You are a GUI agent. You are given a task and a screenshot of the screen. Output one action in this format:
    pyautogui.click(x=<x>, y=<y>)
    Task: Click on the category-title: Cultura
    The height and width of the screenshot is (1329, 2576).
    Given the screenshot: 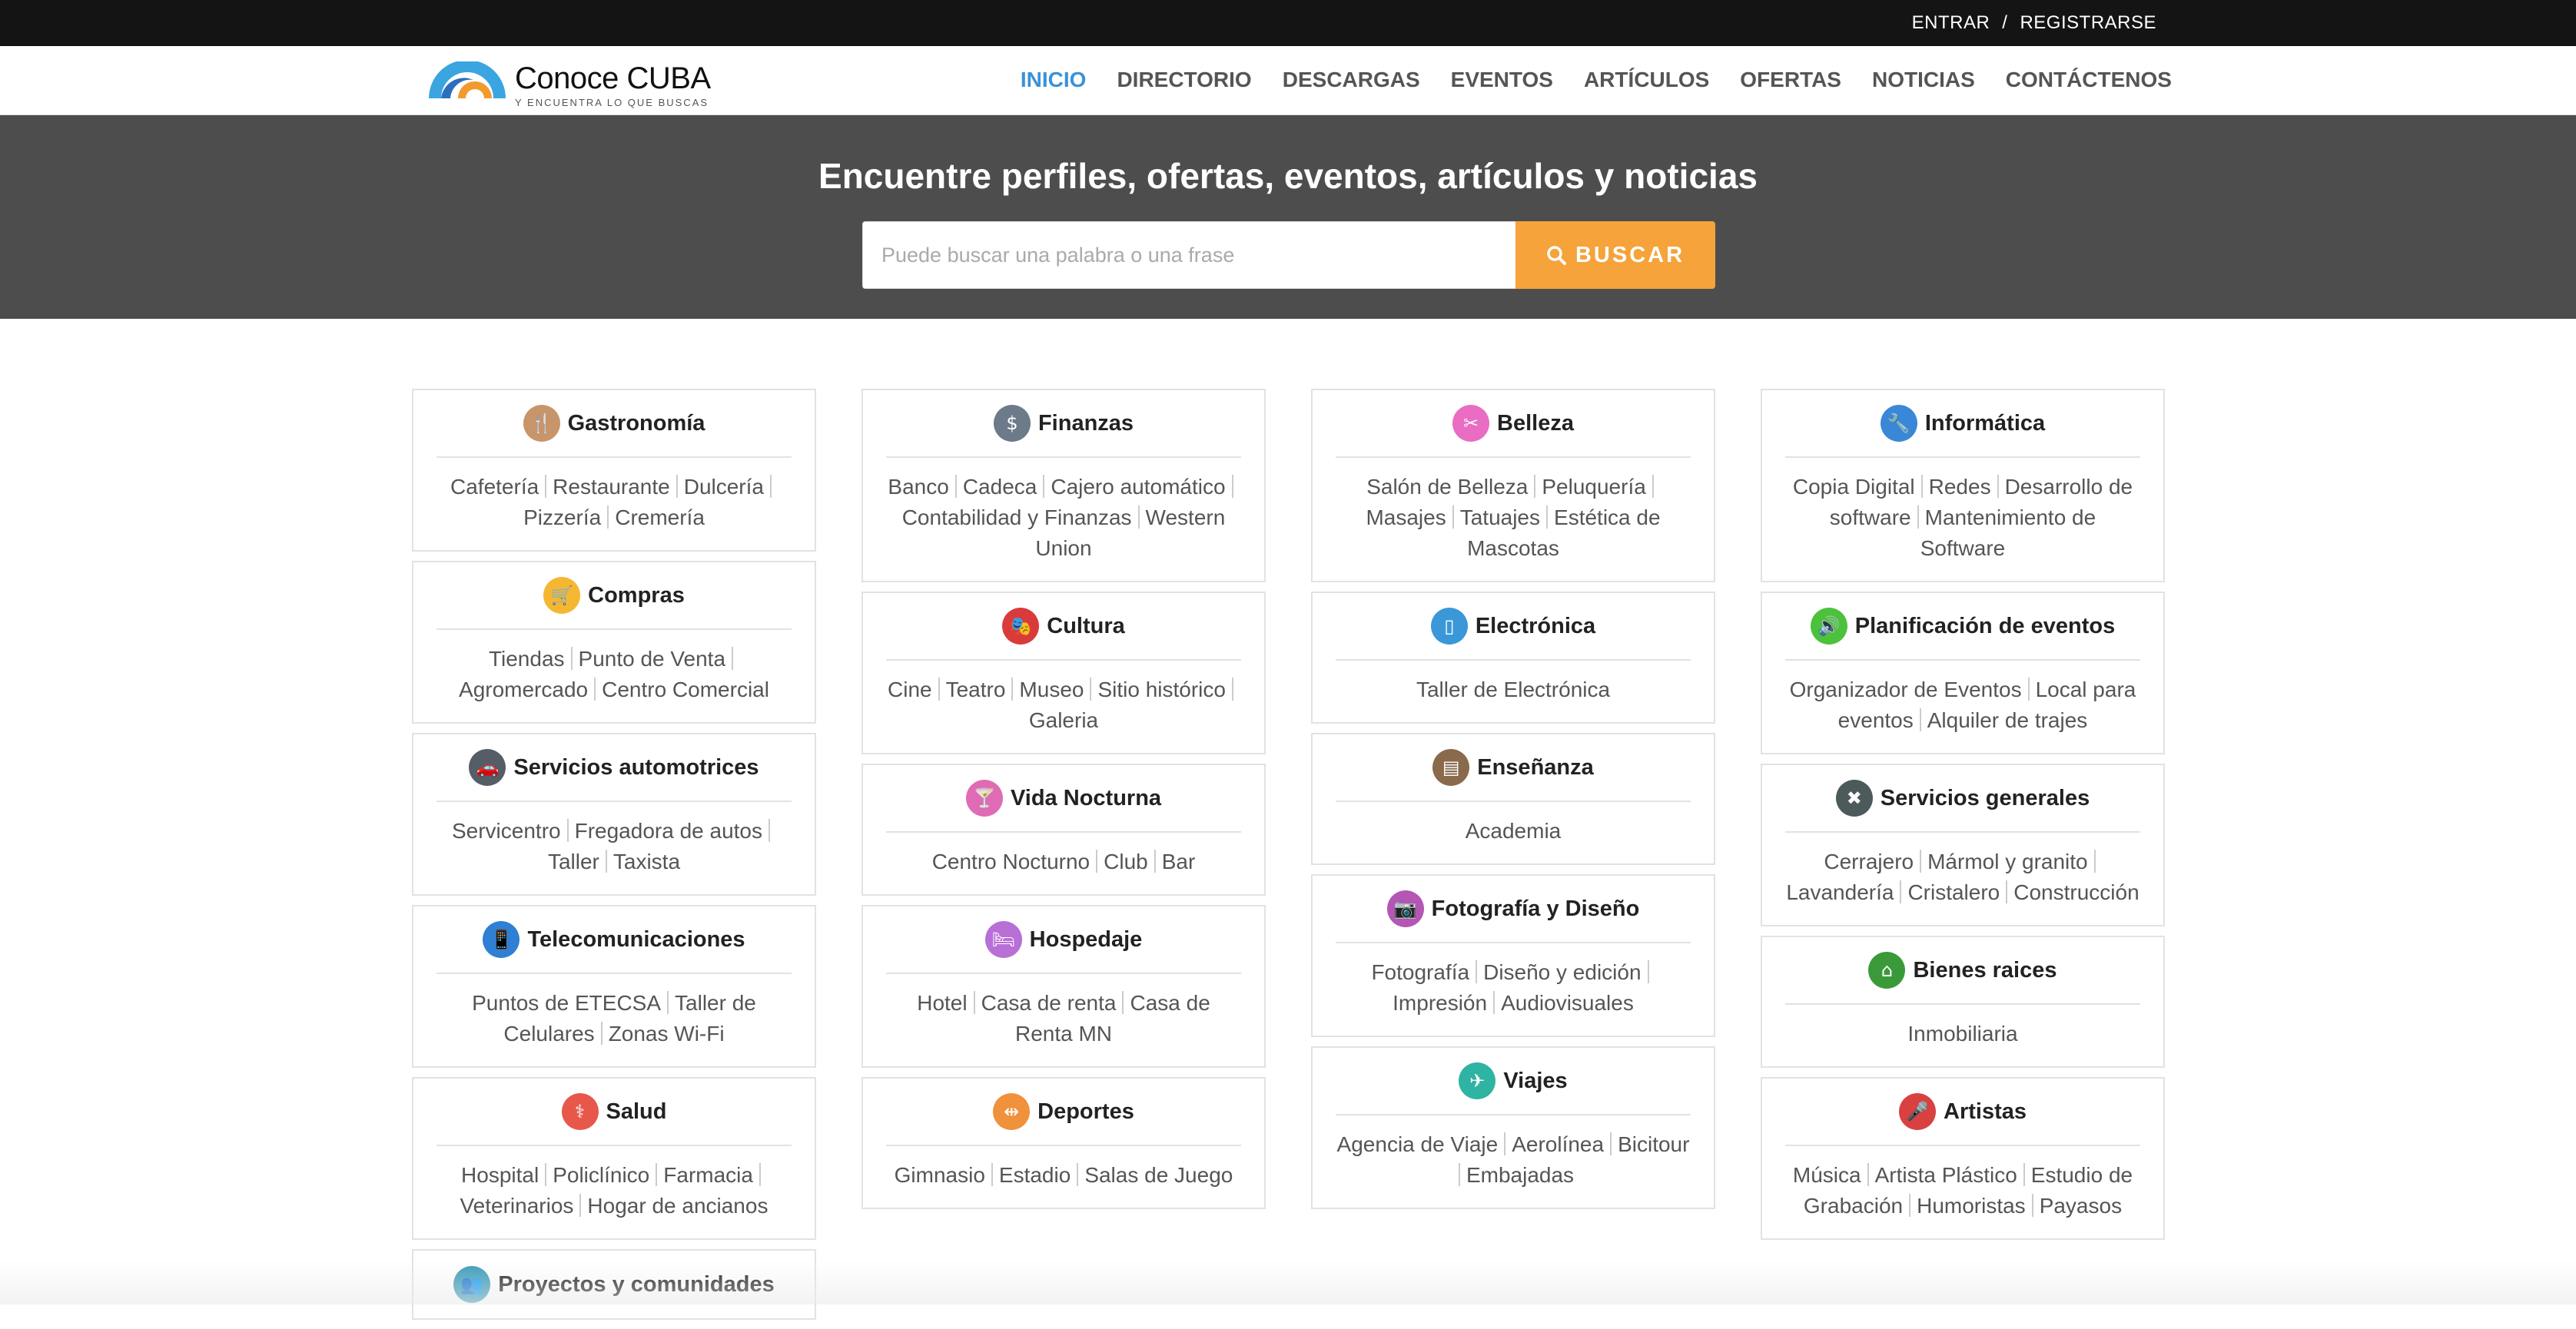 What is the action you would take?
    pyautogui.click(x=1086, y=626)
    